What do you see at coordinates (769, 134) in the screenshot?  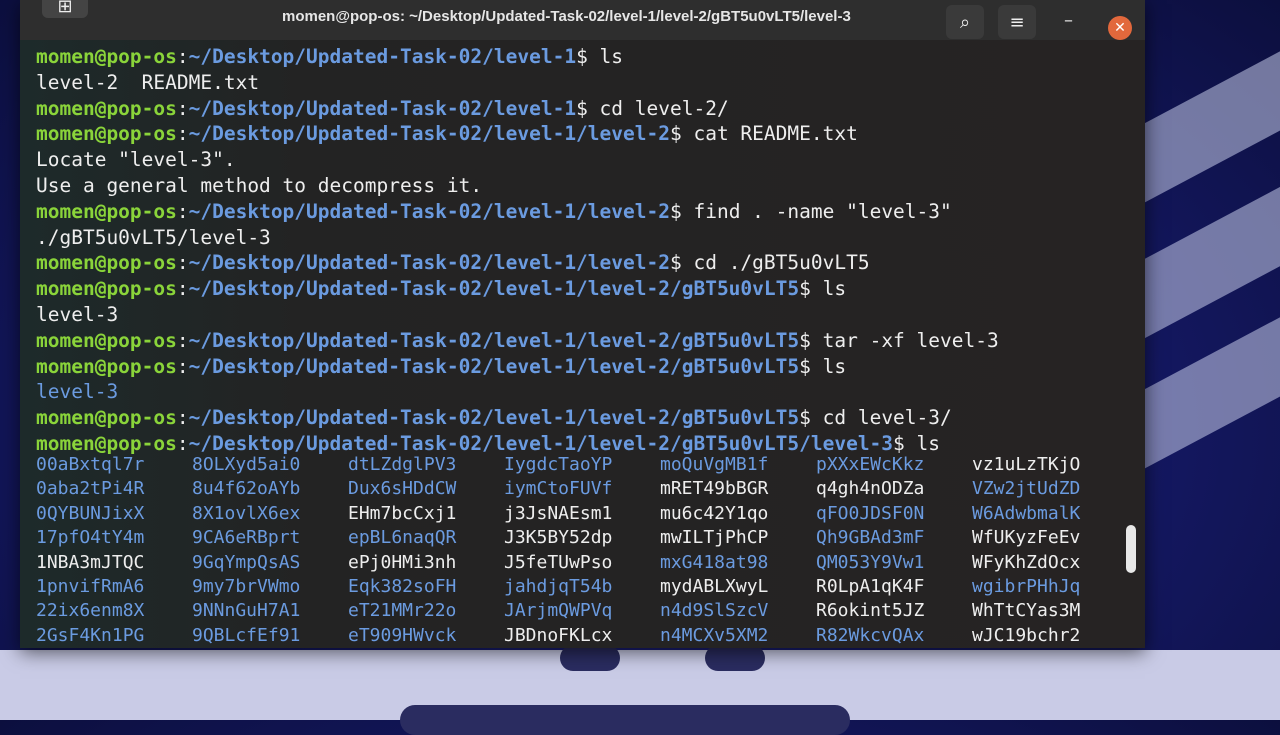 I see `command-text: cat README.txt` at bounding box center [769, 134].